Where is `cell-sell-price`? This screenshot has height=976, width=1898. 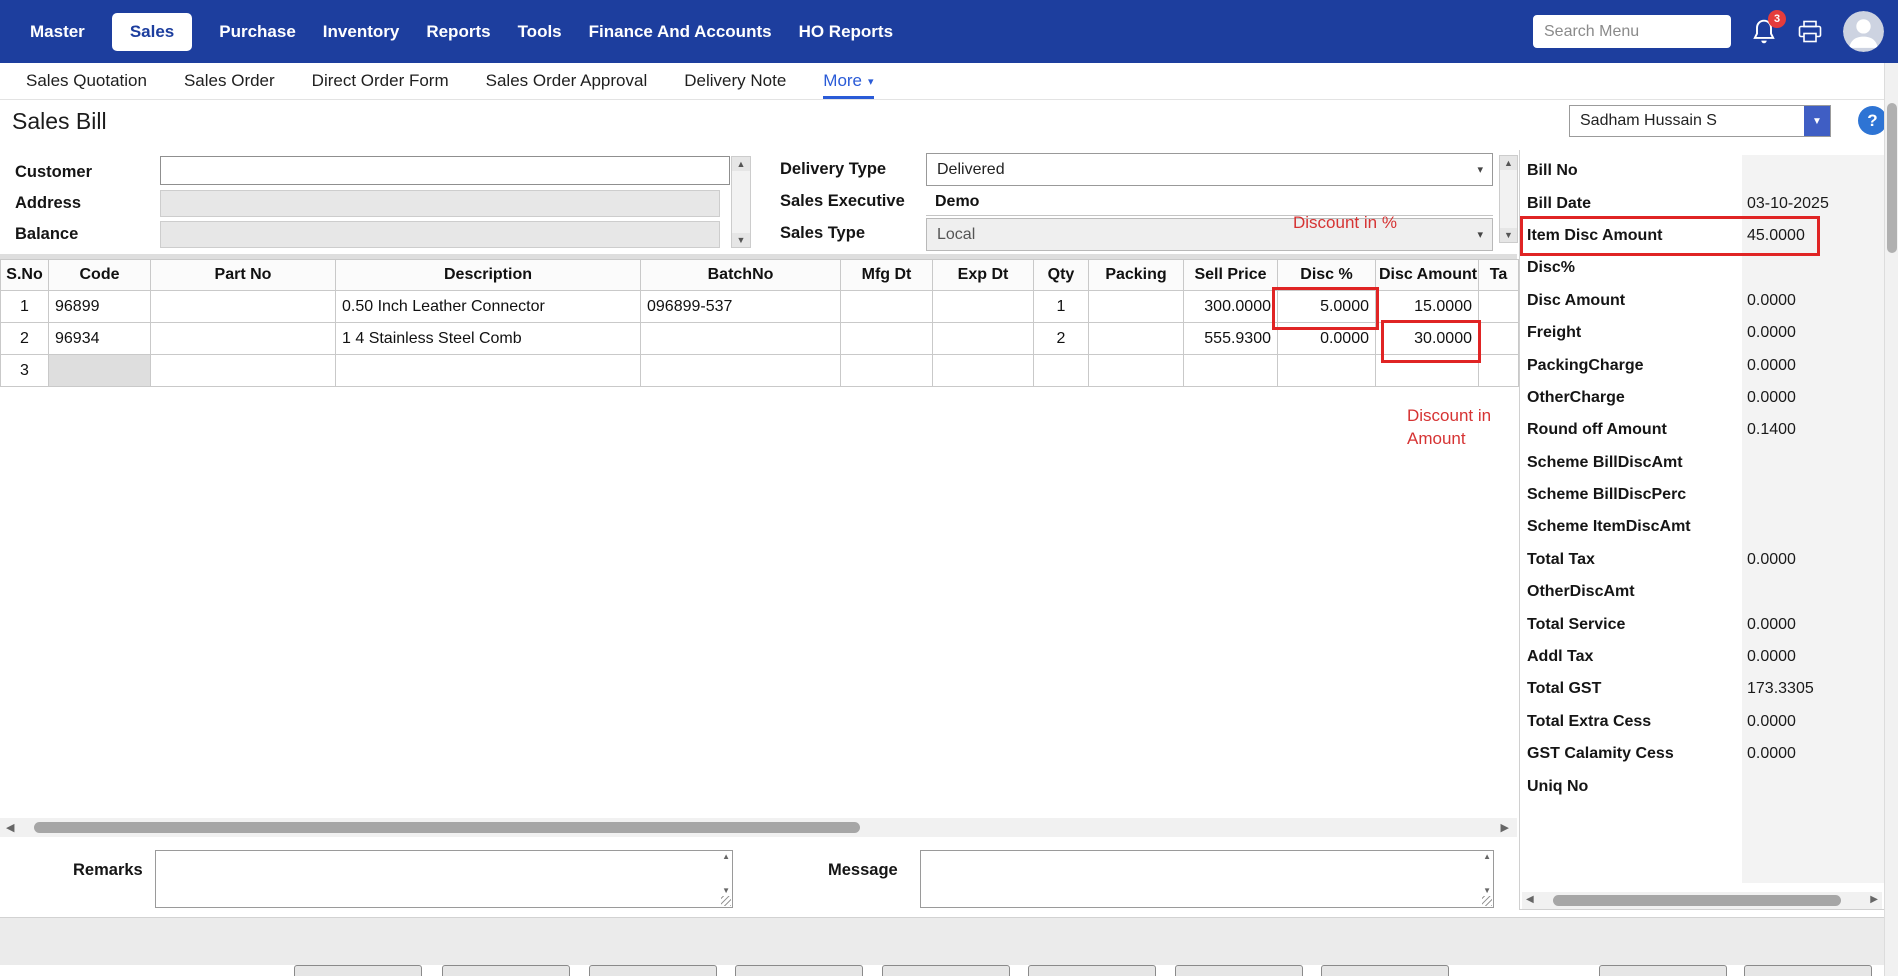 cell-sell-price is located at coordinates (1230, 370).